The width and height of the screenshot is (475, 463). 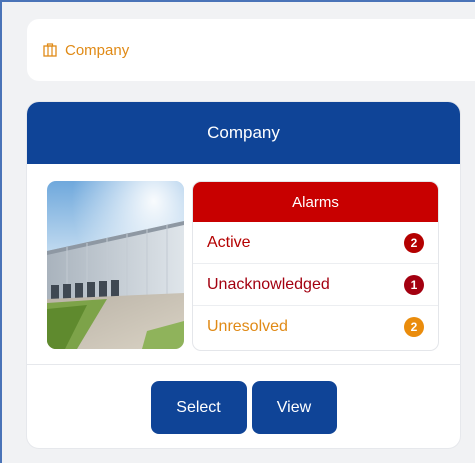 What do you see at coordinates (243, 364) in the screenshot?
I see `card-divider` at bounding box center [243, 364].